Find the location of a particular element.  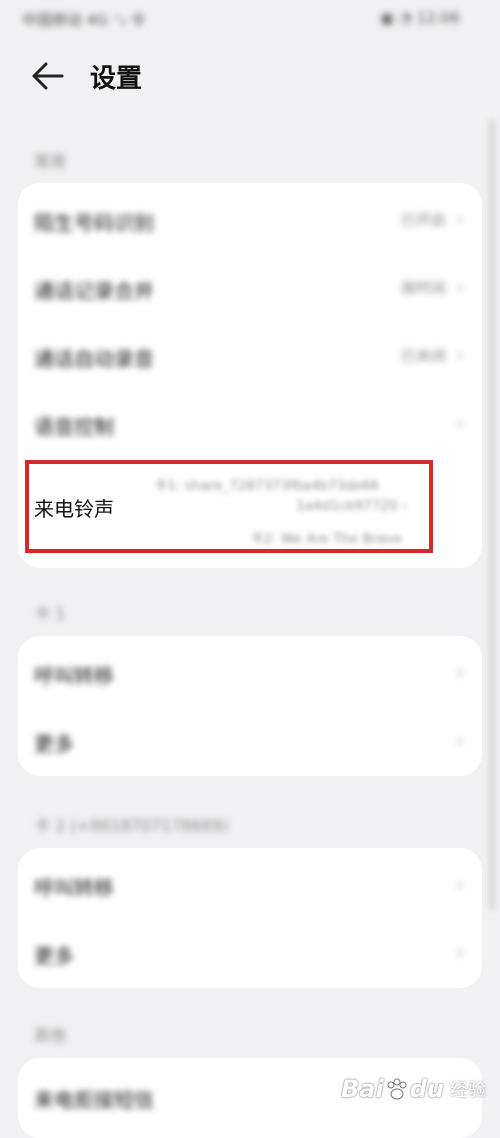

row-value: 已关闭 is located at coordinates (423, 356).